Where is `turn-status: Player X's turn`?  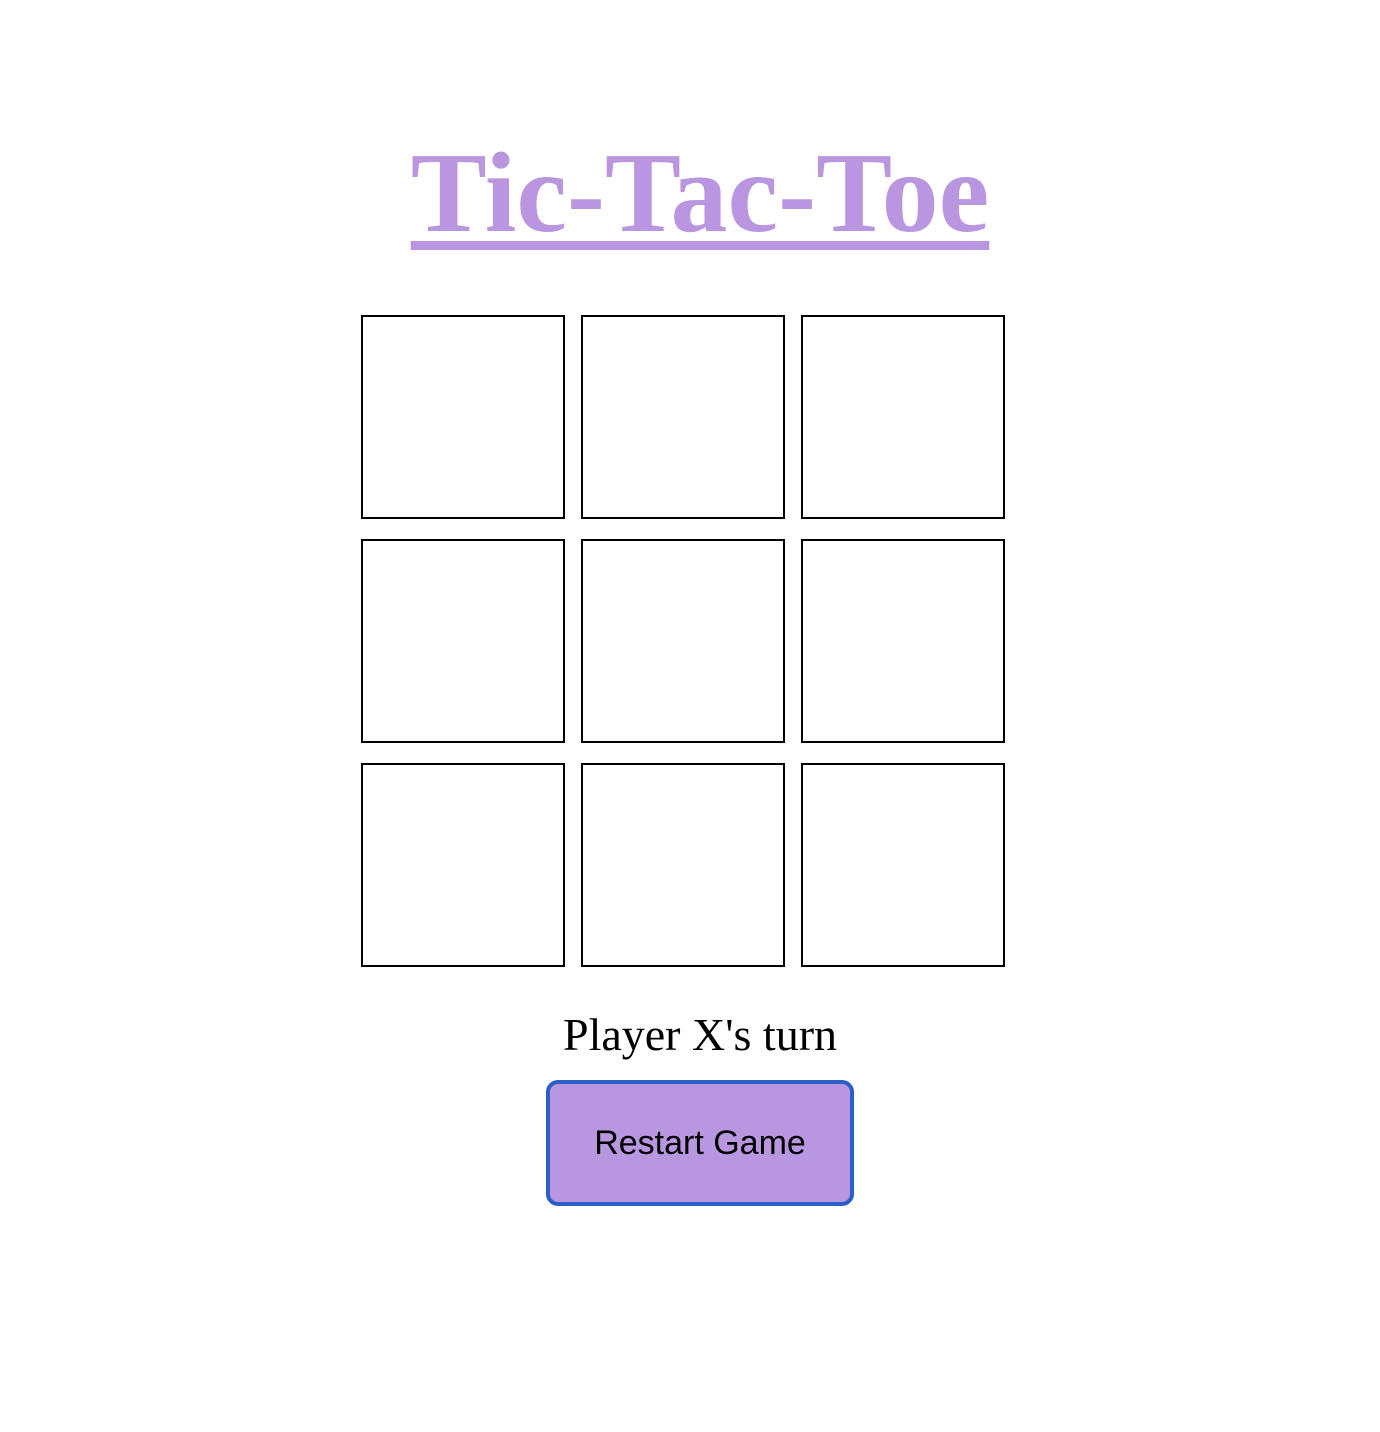
turn-status: Player X's turn is located at coordinates (700, 1034).